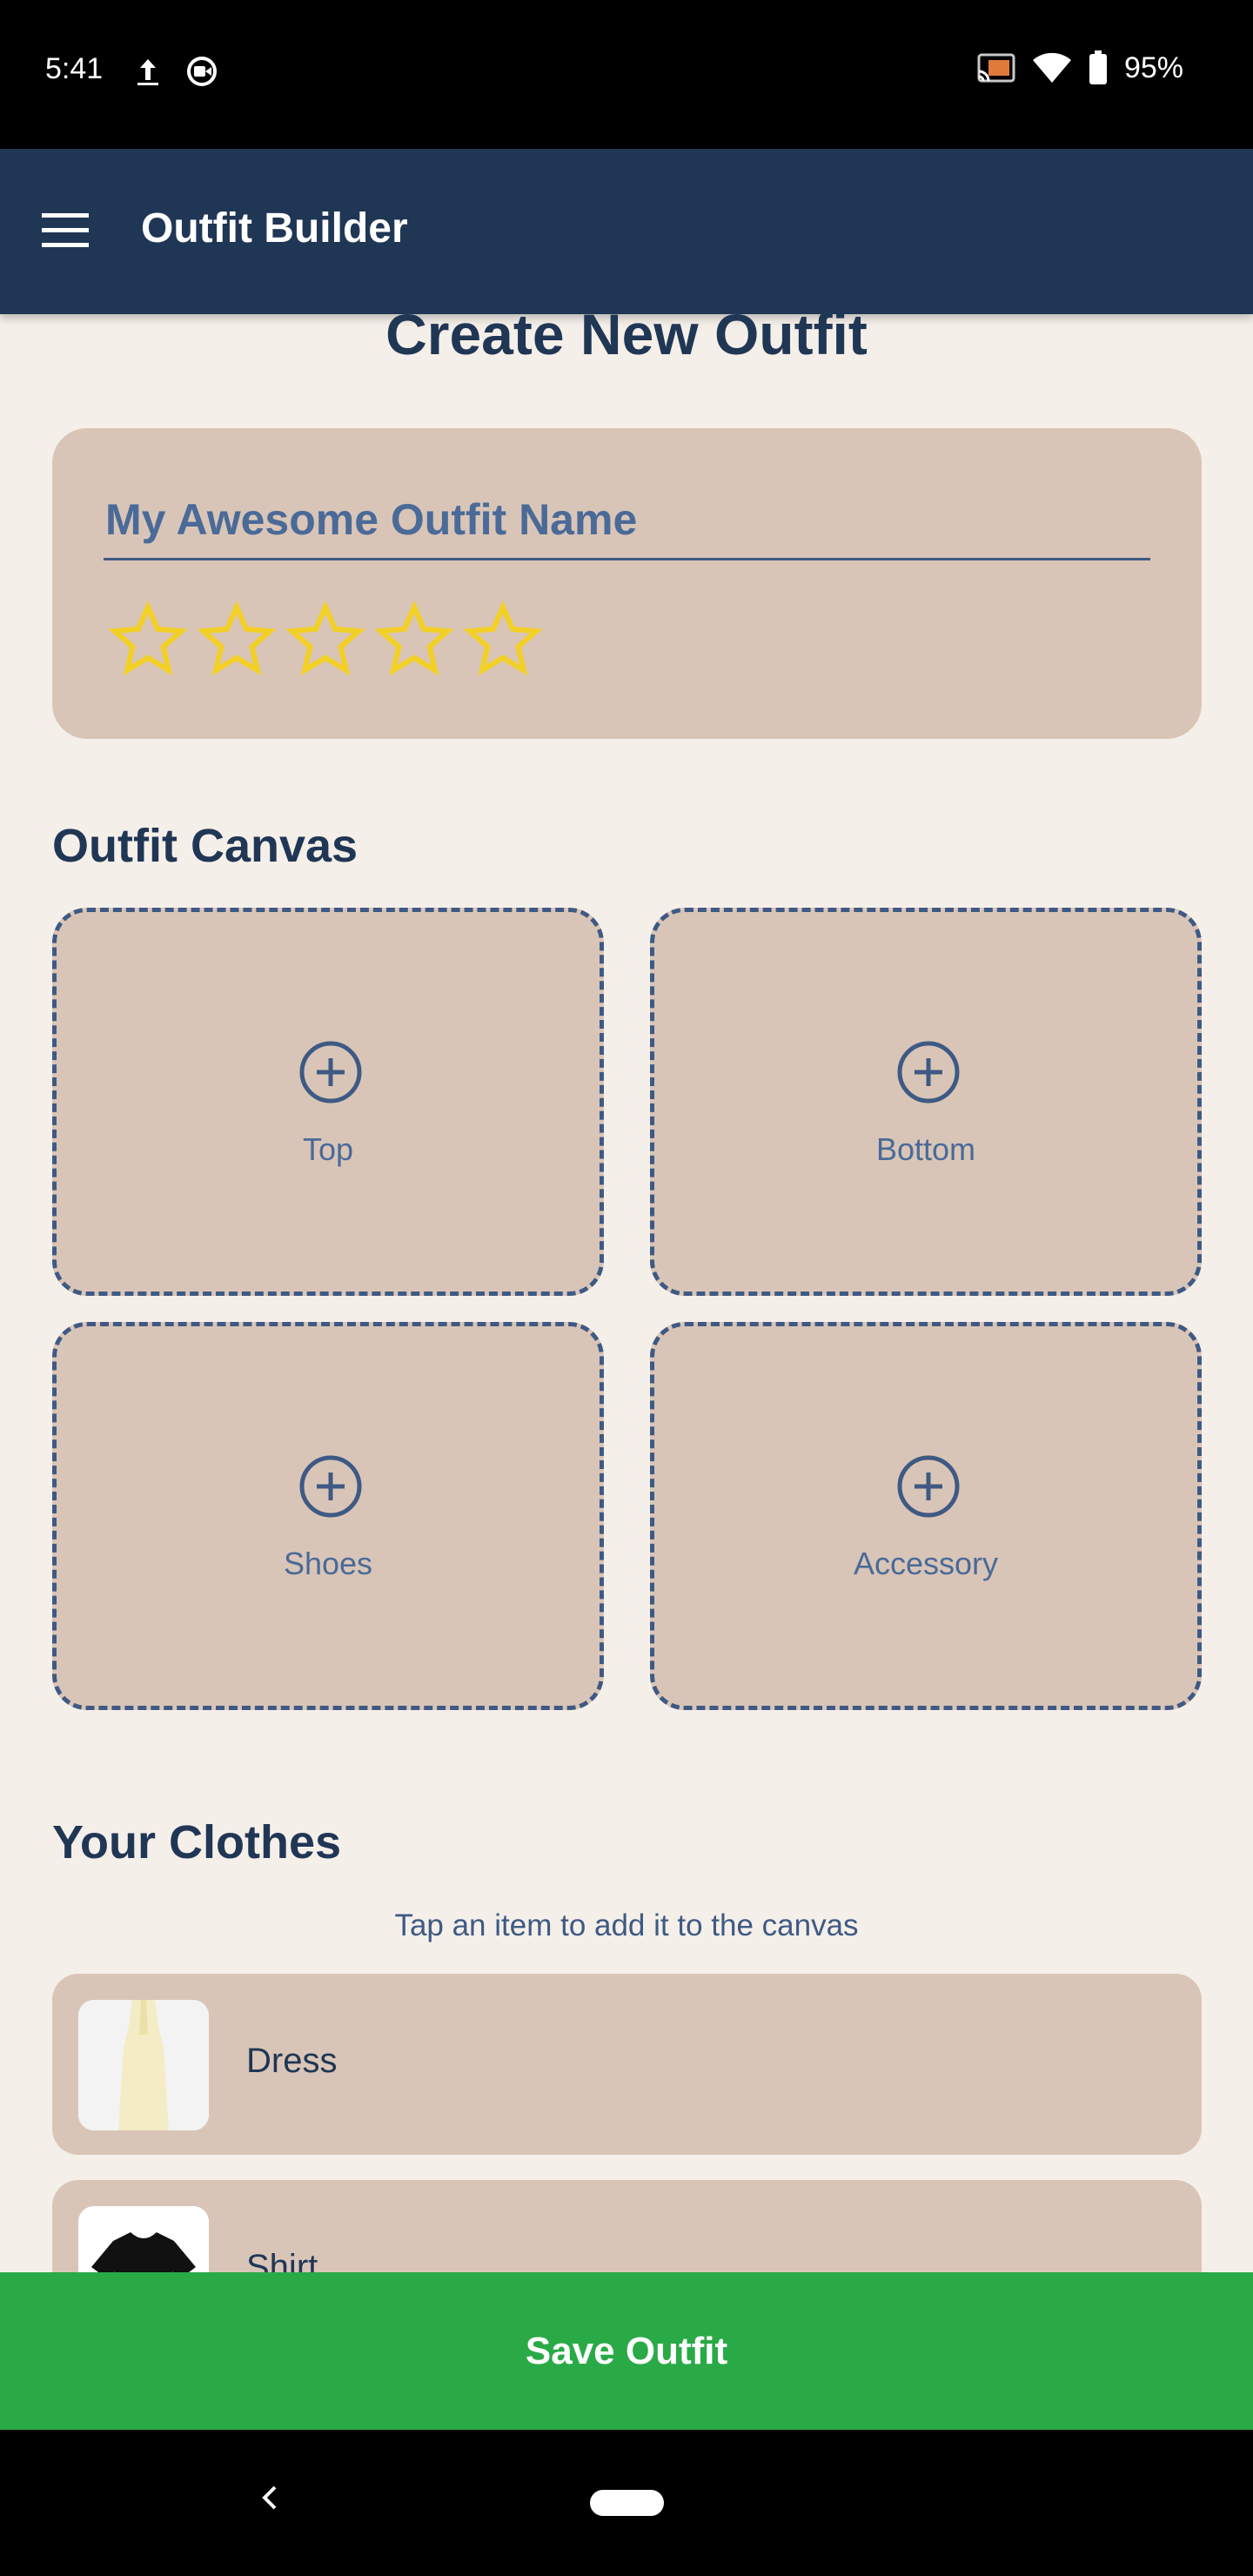 The image size is (1253, 2576). What do you see at coordinates (328, 1563) in the screenshot?
I see `slot-label: Shoes` at bounding box center [328, 1563].